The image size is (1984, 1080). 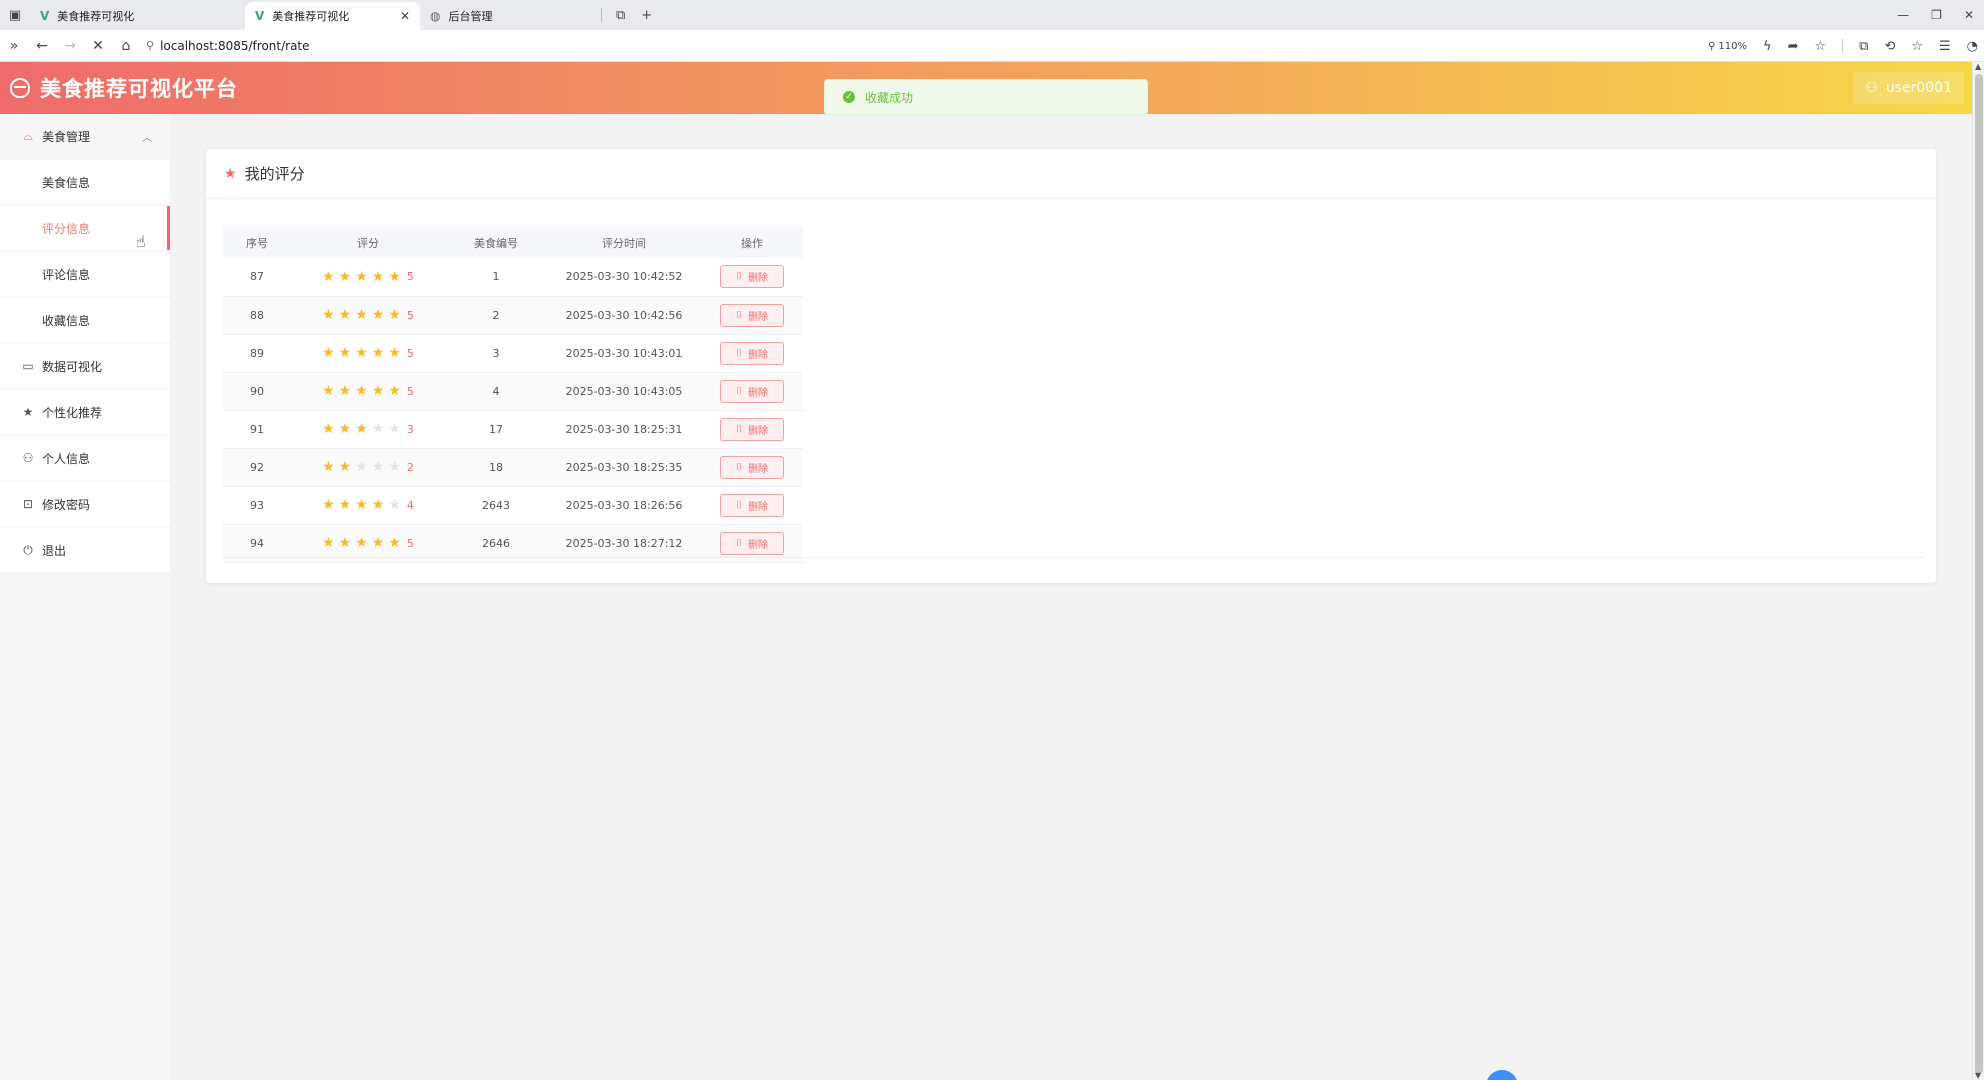 What do you see at coordinates (624, 505) in the screenshot?
I see `cell-time: 2025-03-30 18:26:56` at bounding box center [624, 505].